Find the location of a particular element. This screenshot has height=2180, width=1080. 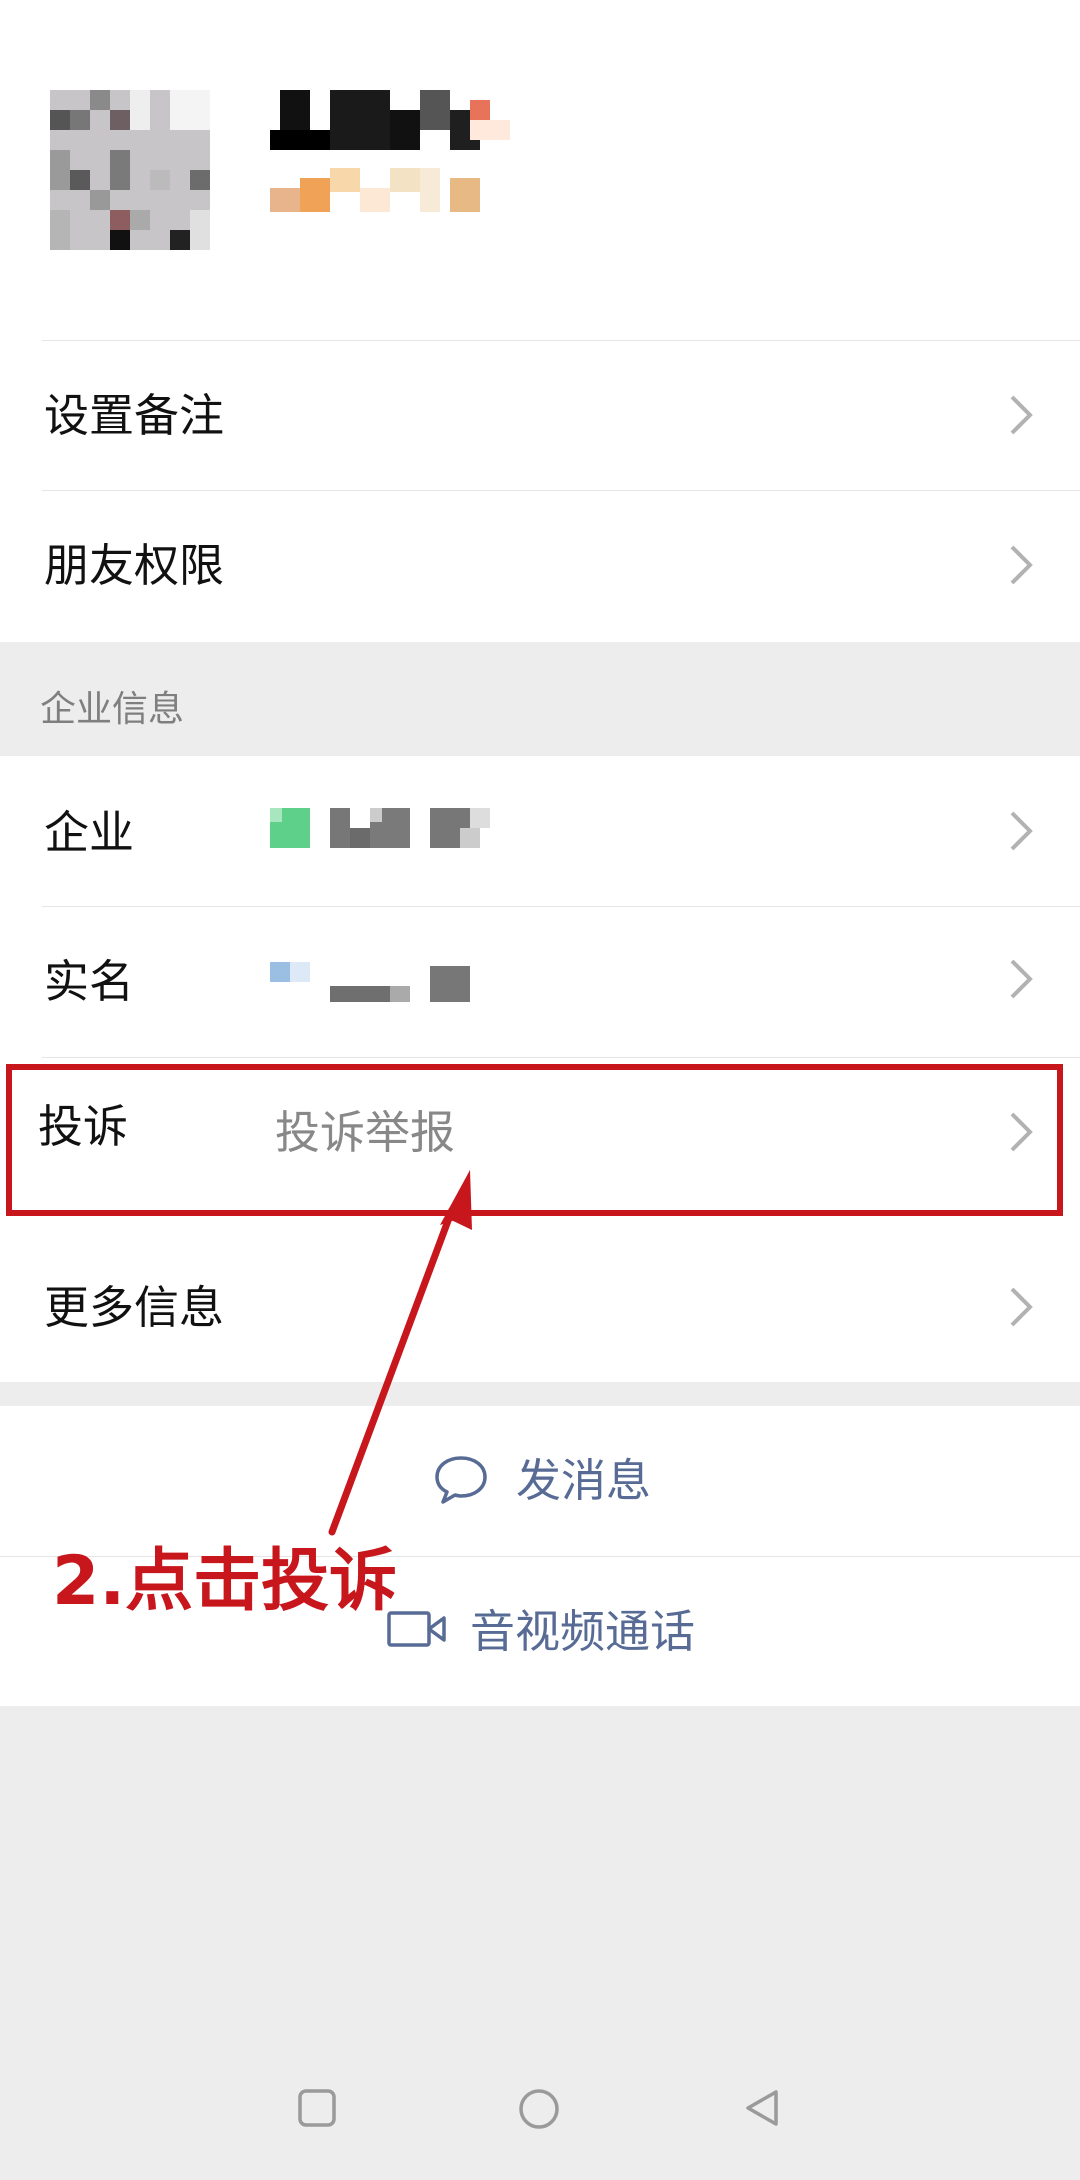

circle-nav-icon is located at coordinates (539, 2109).